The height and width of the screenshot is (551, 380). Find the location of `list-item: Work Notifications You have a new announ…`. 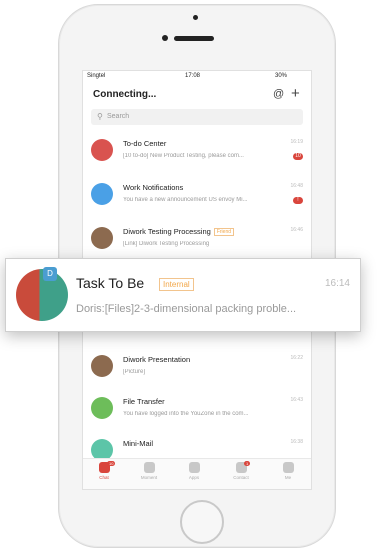

list-item: Work Notifications You have a new announ… is located at coordinates (197, 198).